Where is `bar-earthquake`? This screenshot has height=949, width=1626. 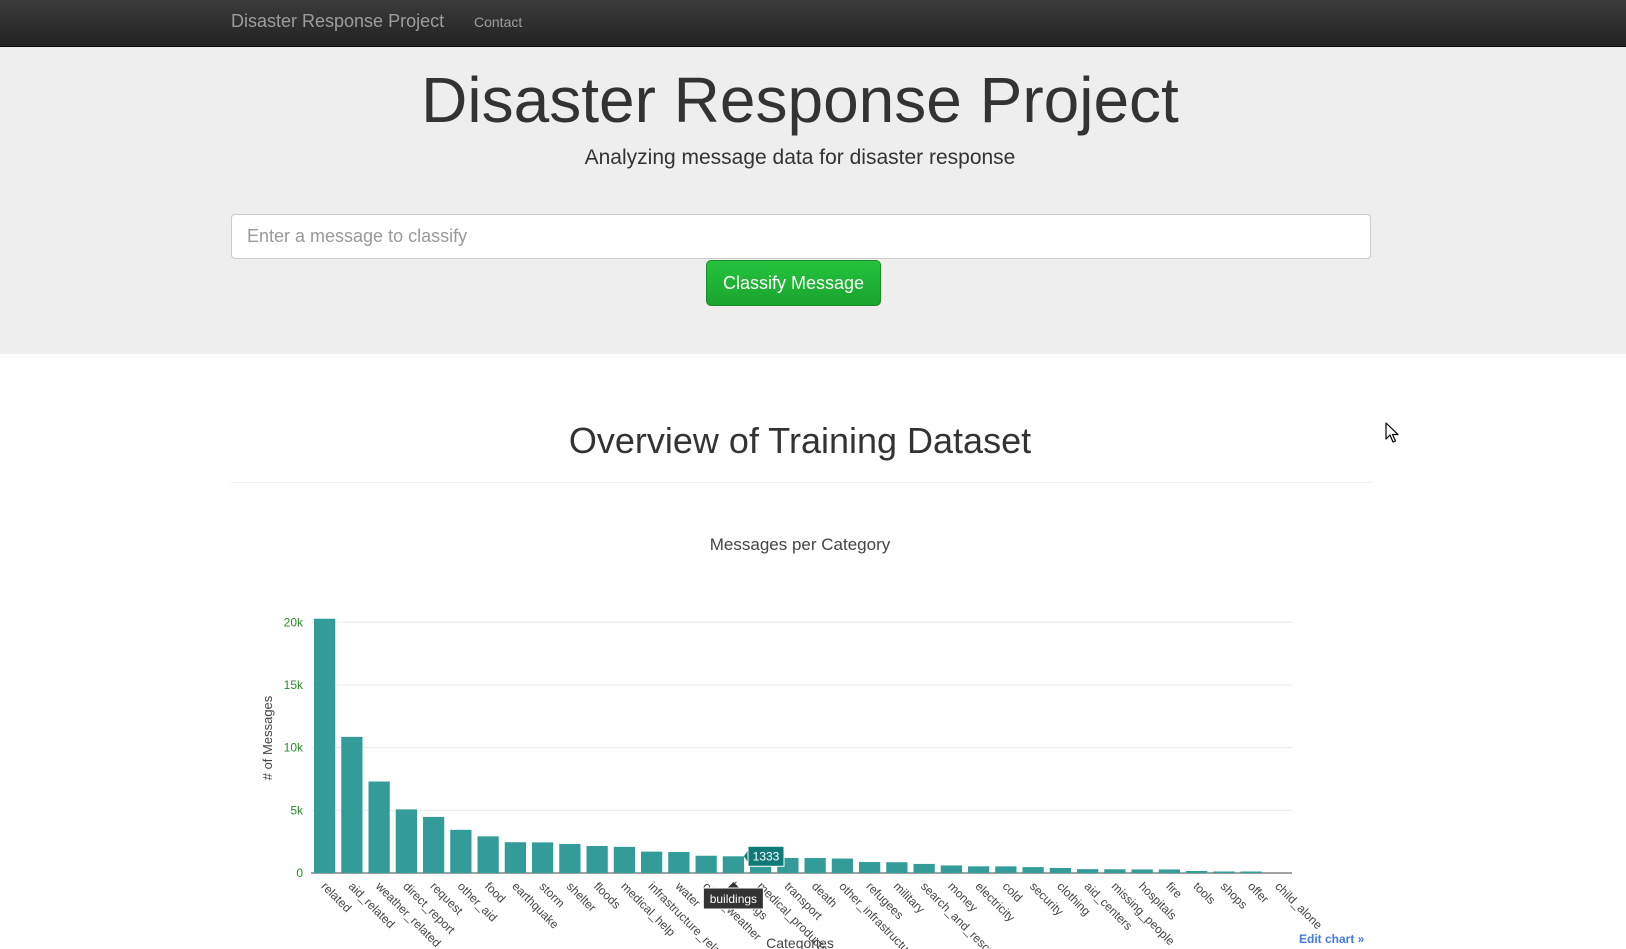 bar-earthquake is located at coordinates (515, 857).